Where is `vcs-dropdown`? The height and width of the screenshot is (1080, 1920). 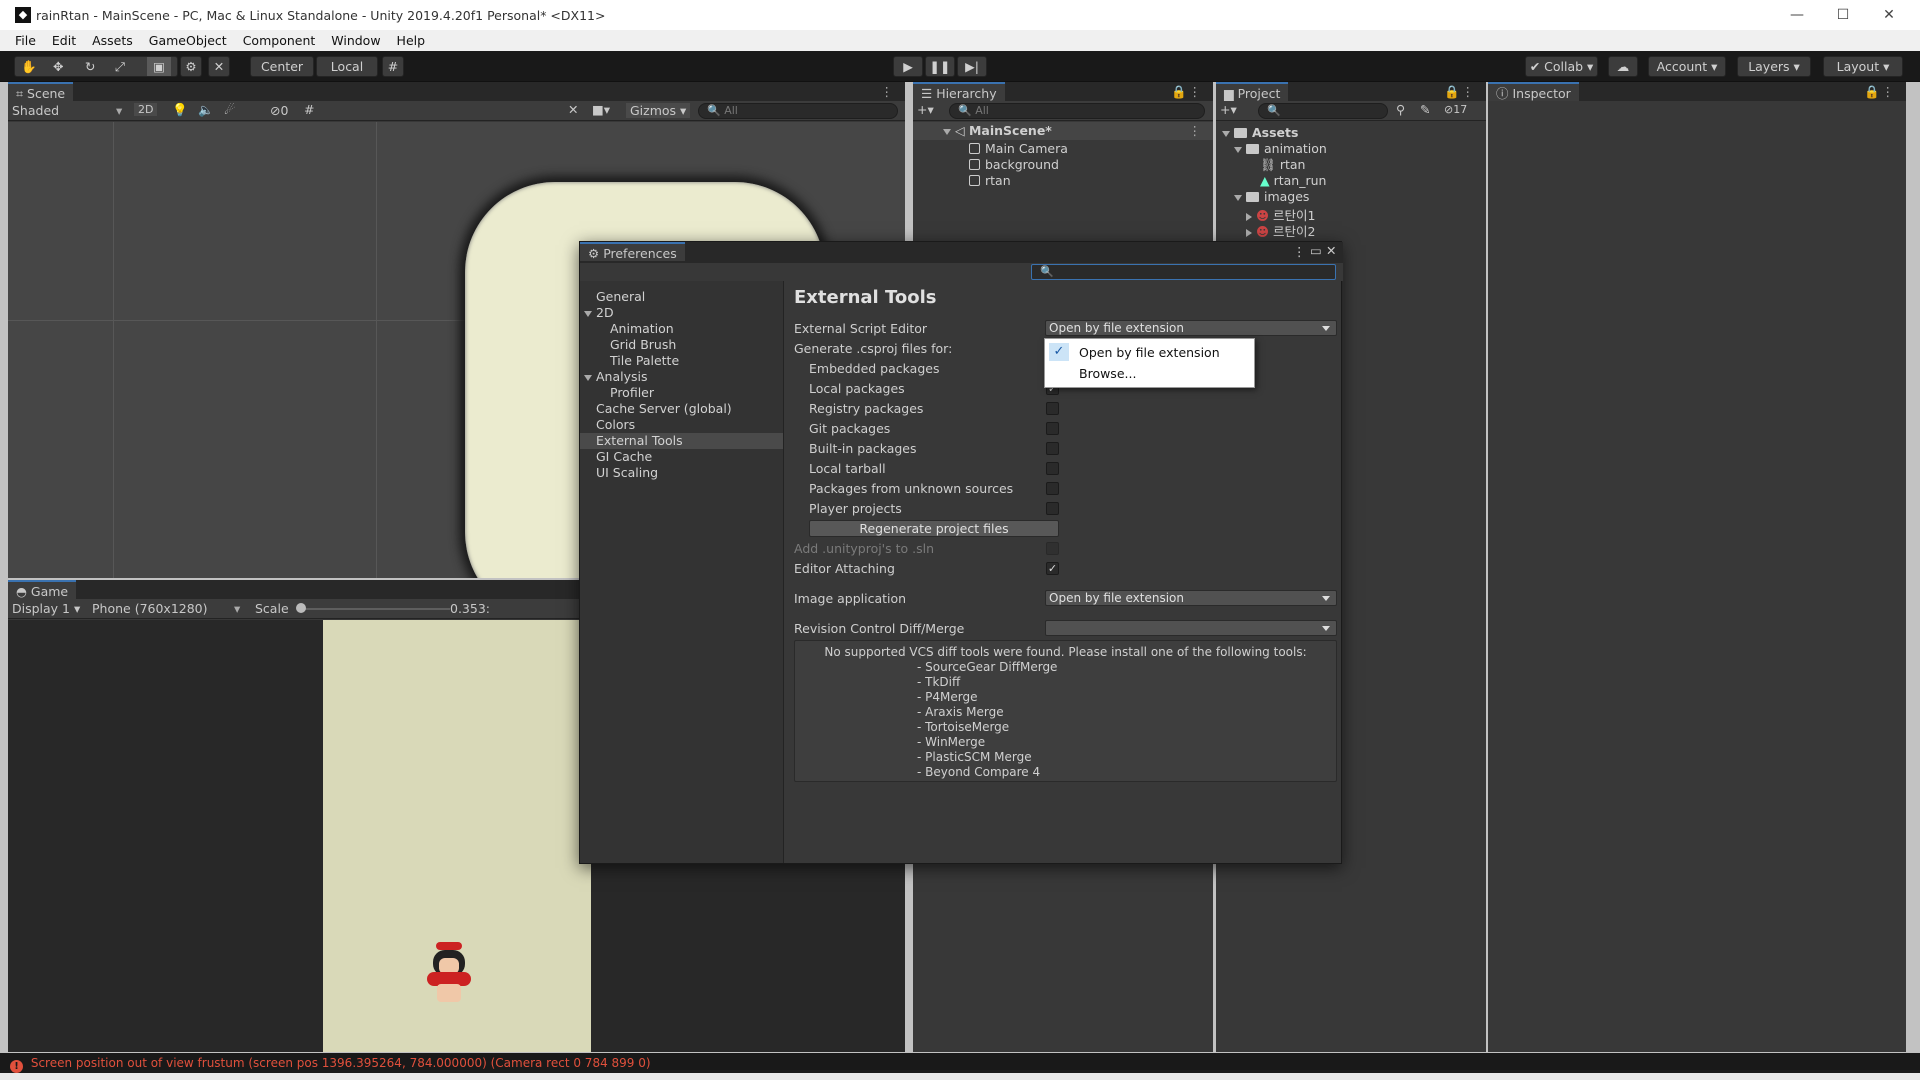
vcs-dropdown is located at coordinates (1191, 628).